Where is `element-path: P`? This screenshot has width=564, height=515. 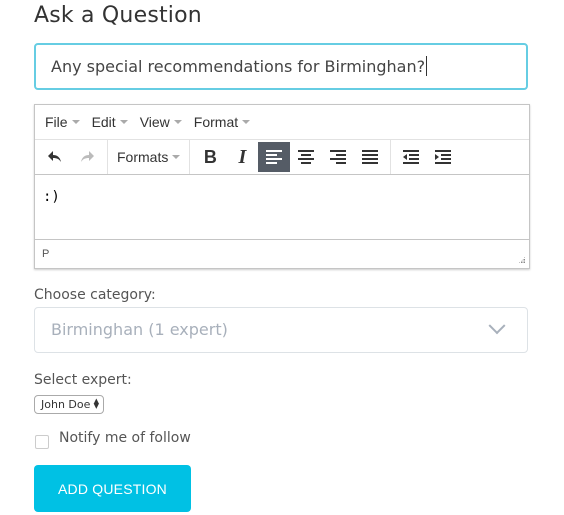 element-path: P is located at coordinates (45, 254).